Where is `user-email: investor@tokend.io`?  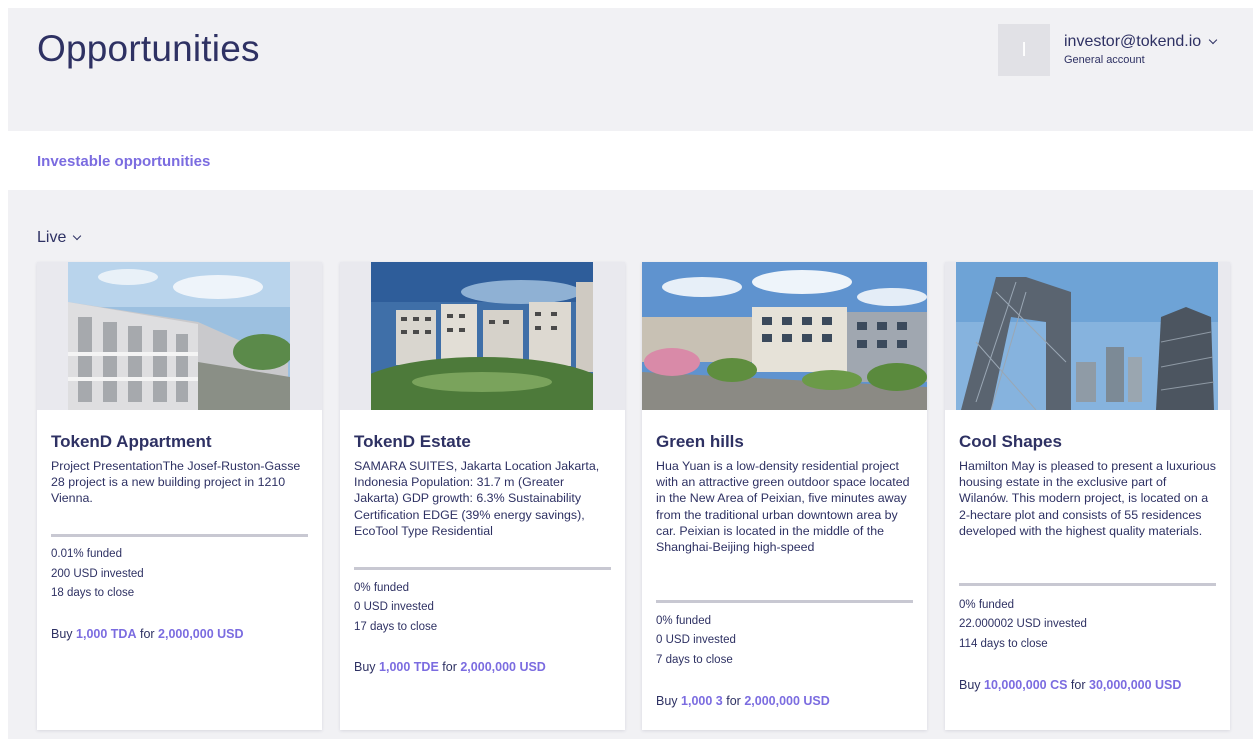
user-email: investor@tokend.io is located at coordinates (1133, 41).